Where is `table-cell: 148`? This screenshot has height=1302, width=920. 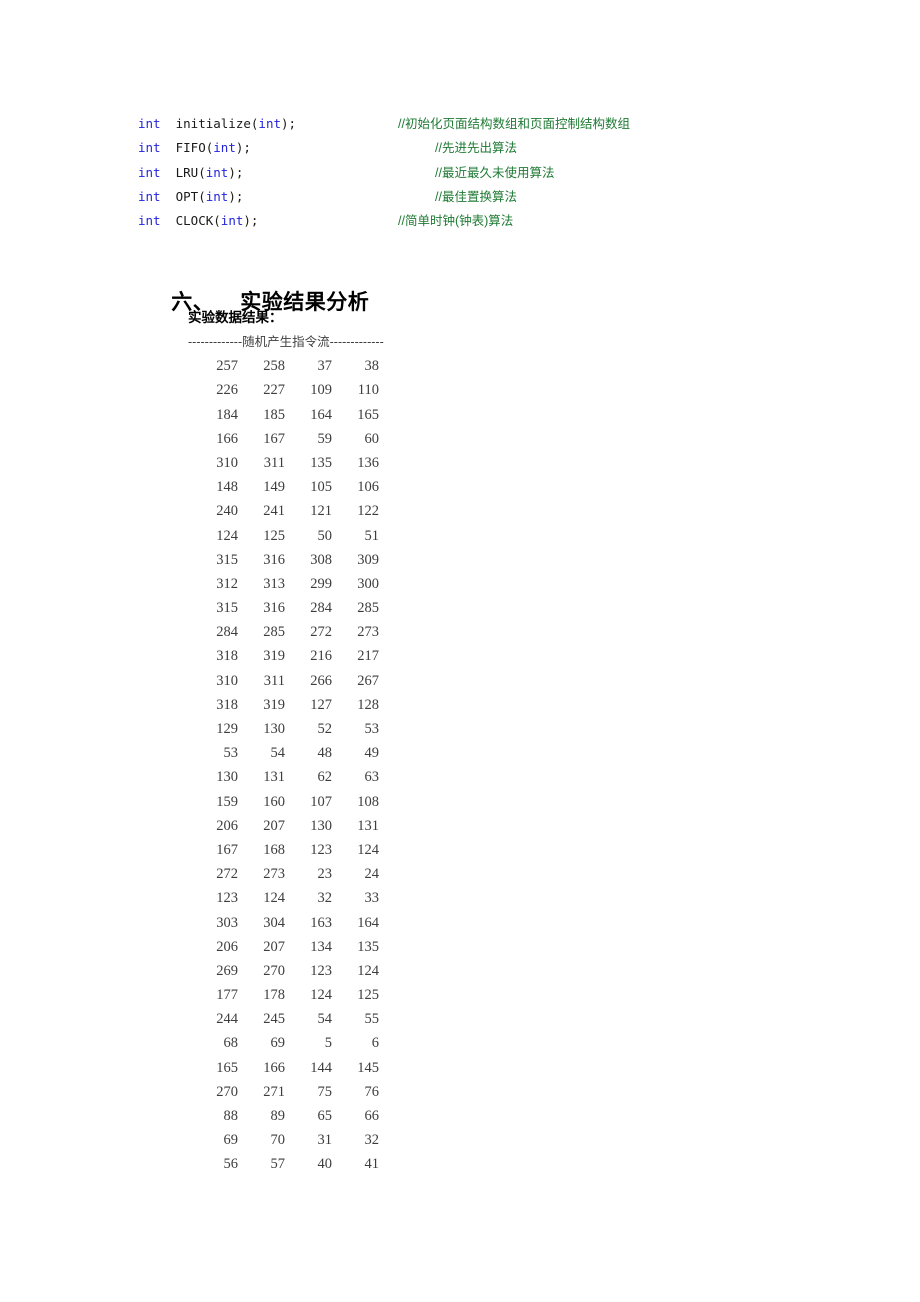 table-cell: 148 is located at coordinates (227, 487).